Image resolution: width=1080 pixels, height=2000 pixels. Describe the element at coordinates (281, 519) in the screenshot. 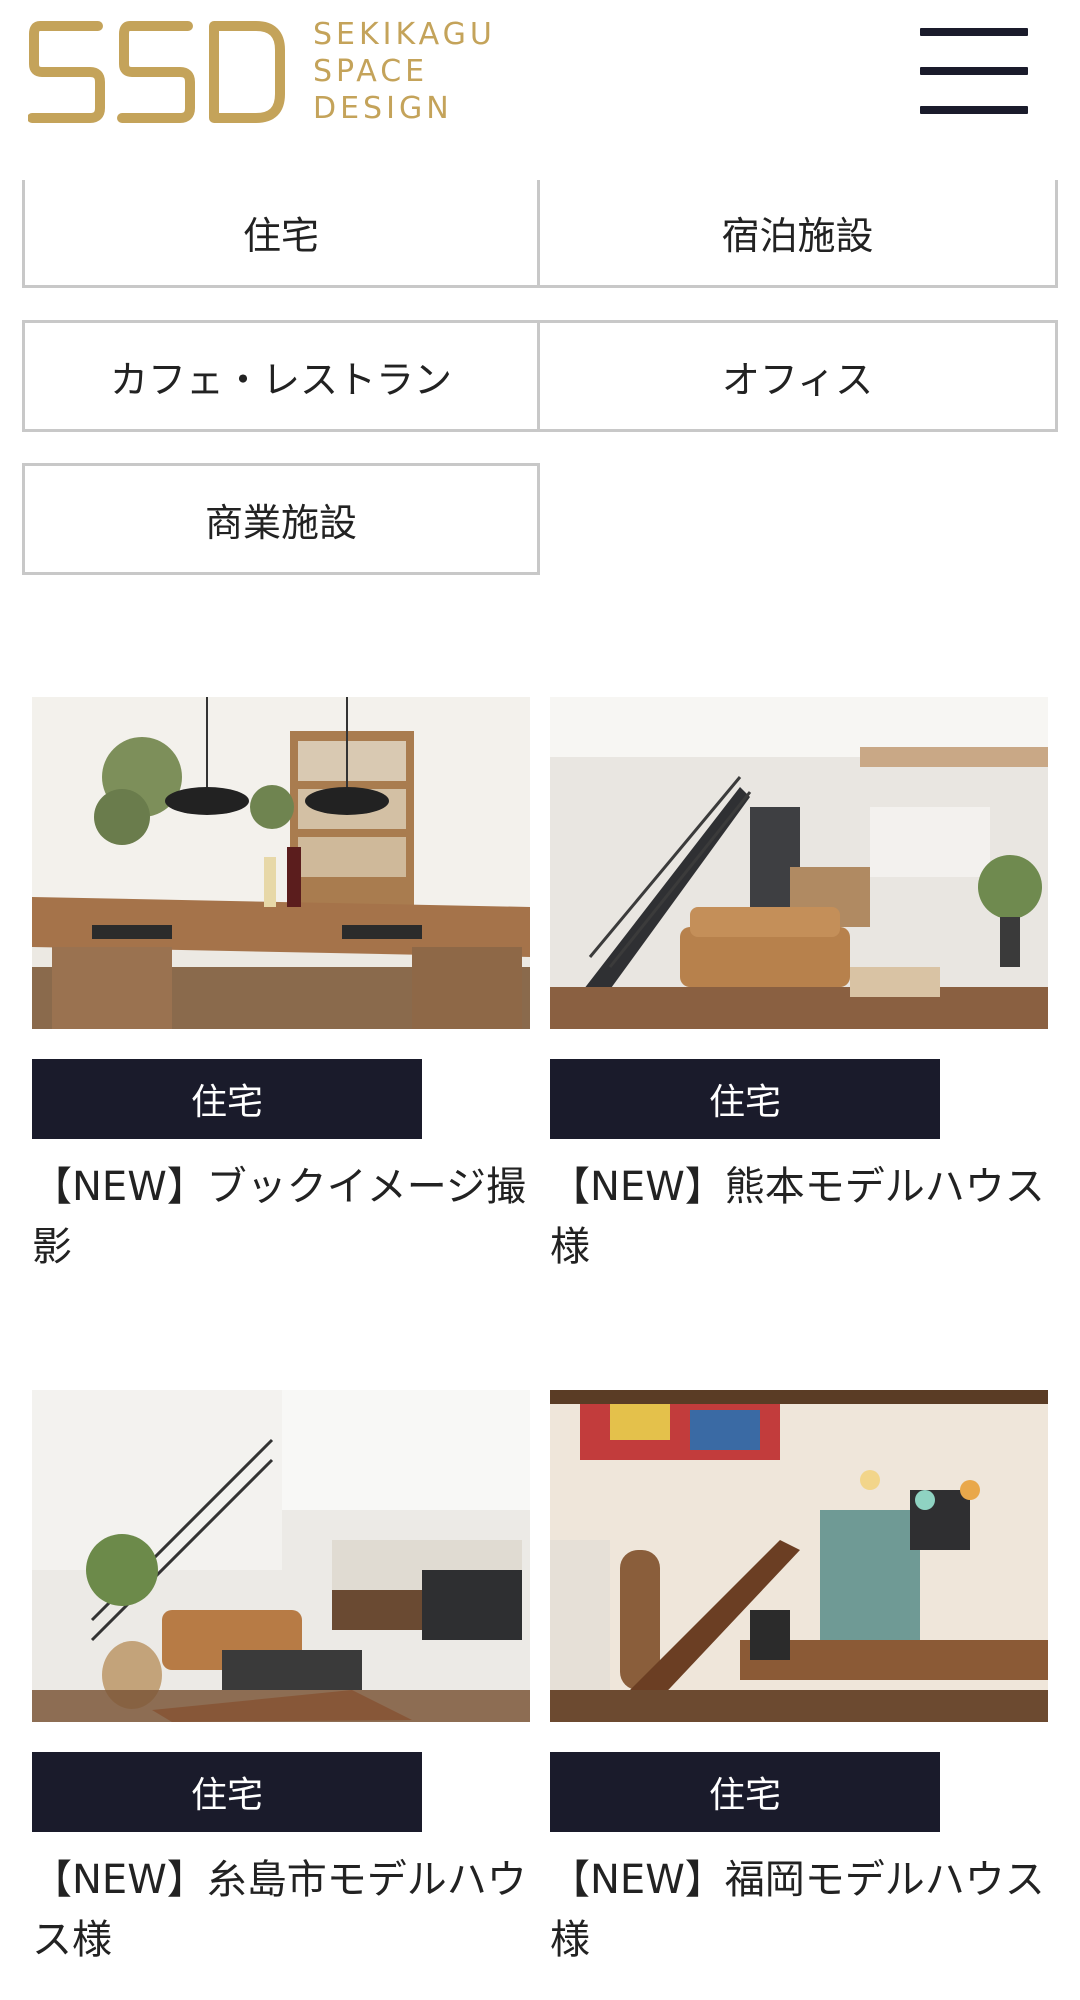

I see `category-button-commercial: 商業施設` at that location.